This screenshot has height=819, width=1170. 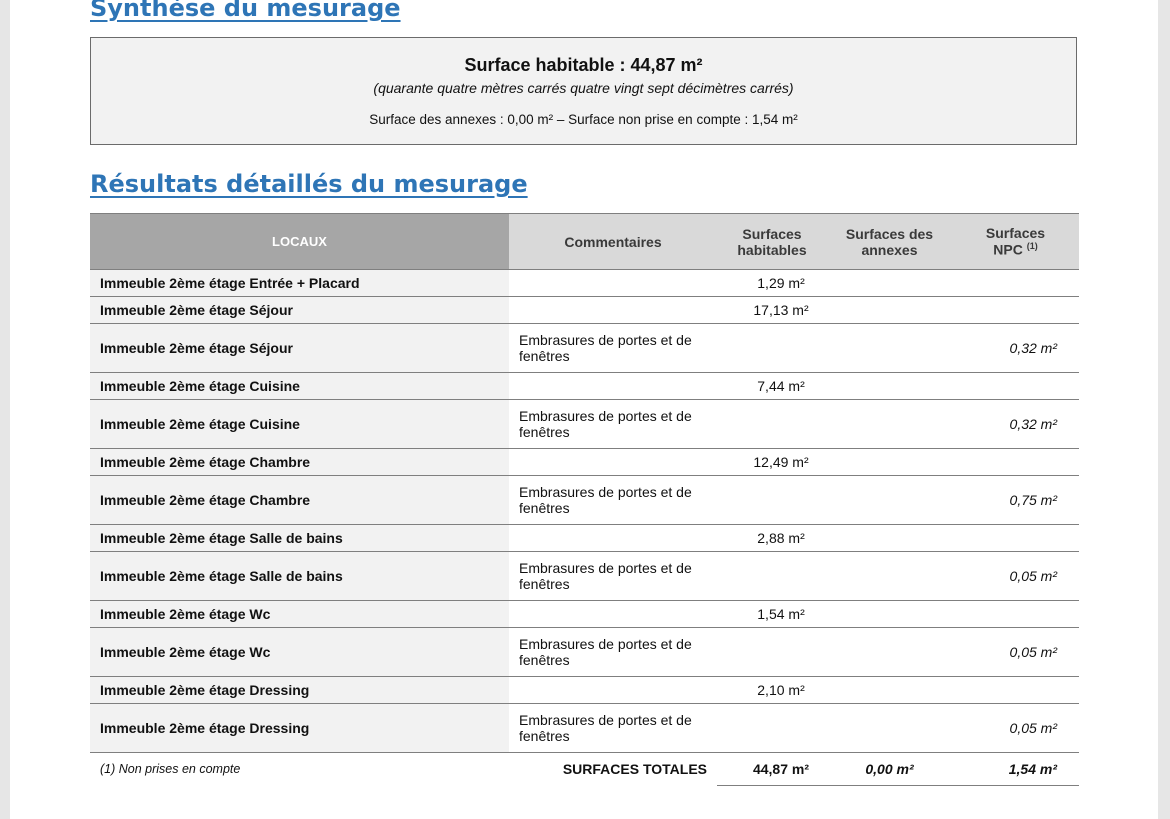 I want to click on header-hab-line2: habitables, so click(x=772, y=249).